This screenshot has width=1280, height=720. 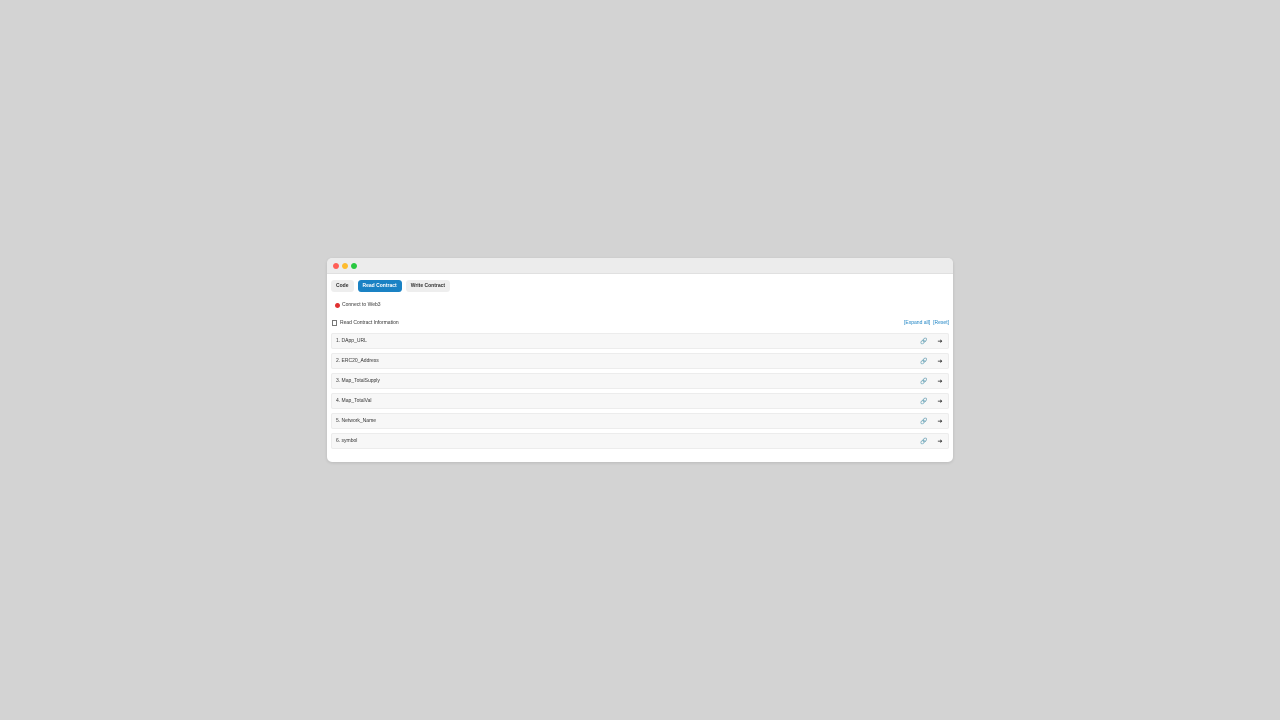 I want to click on connect-web3-button: Connect to Web3, so click(x=358, y=305).